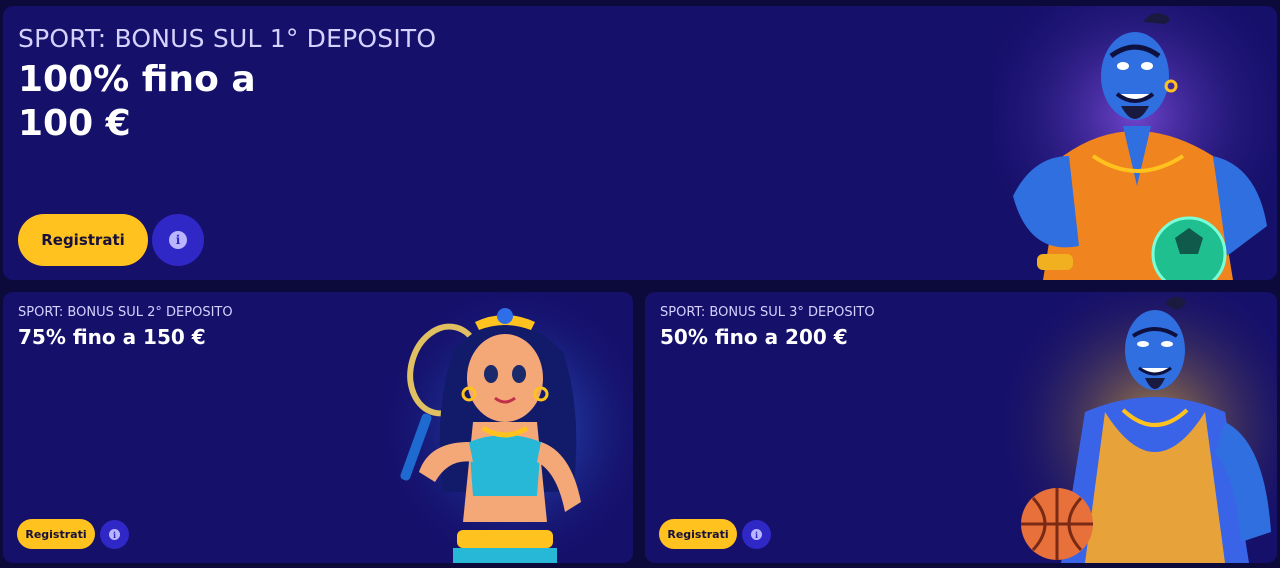 The height and width of the screenshot is (568, 1280). What do you see at coordinates (767, 312) in the screenshot?
I see `bonus-subtitle: SPORT: BONUS SUL 3° DEPOSITO` at bounding box center [767, 312].